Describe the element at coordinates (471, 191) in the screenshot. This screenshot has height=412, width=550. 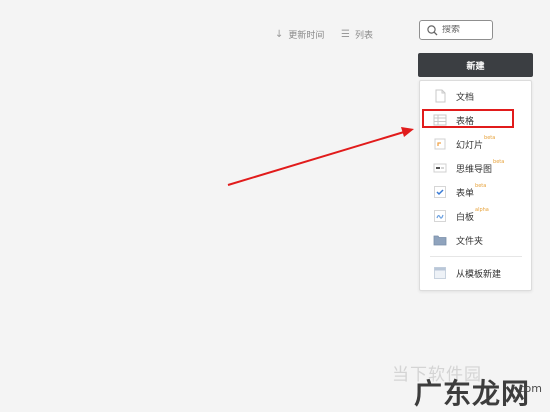
I see `menu-item-label: 表单beta` at that location.